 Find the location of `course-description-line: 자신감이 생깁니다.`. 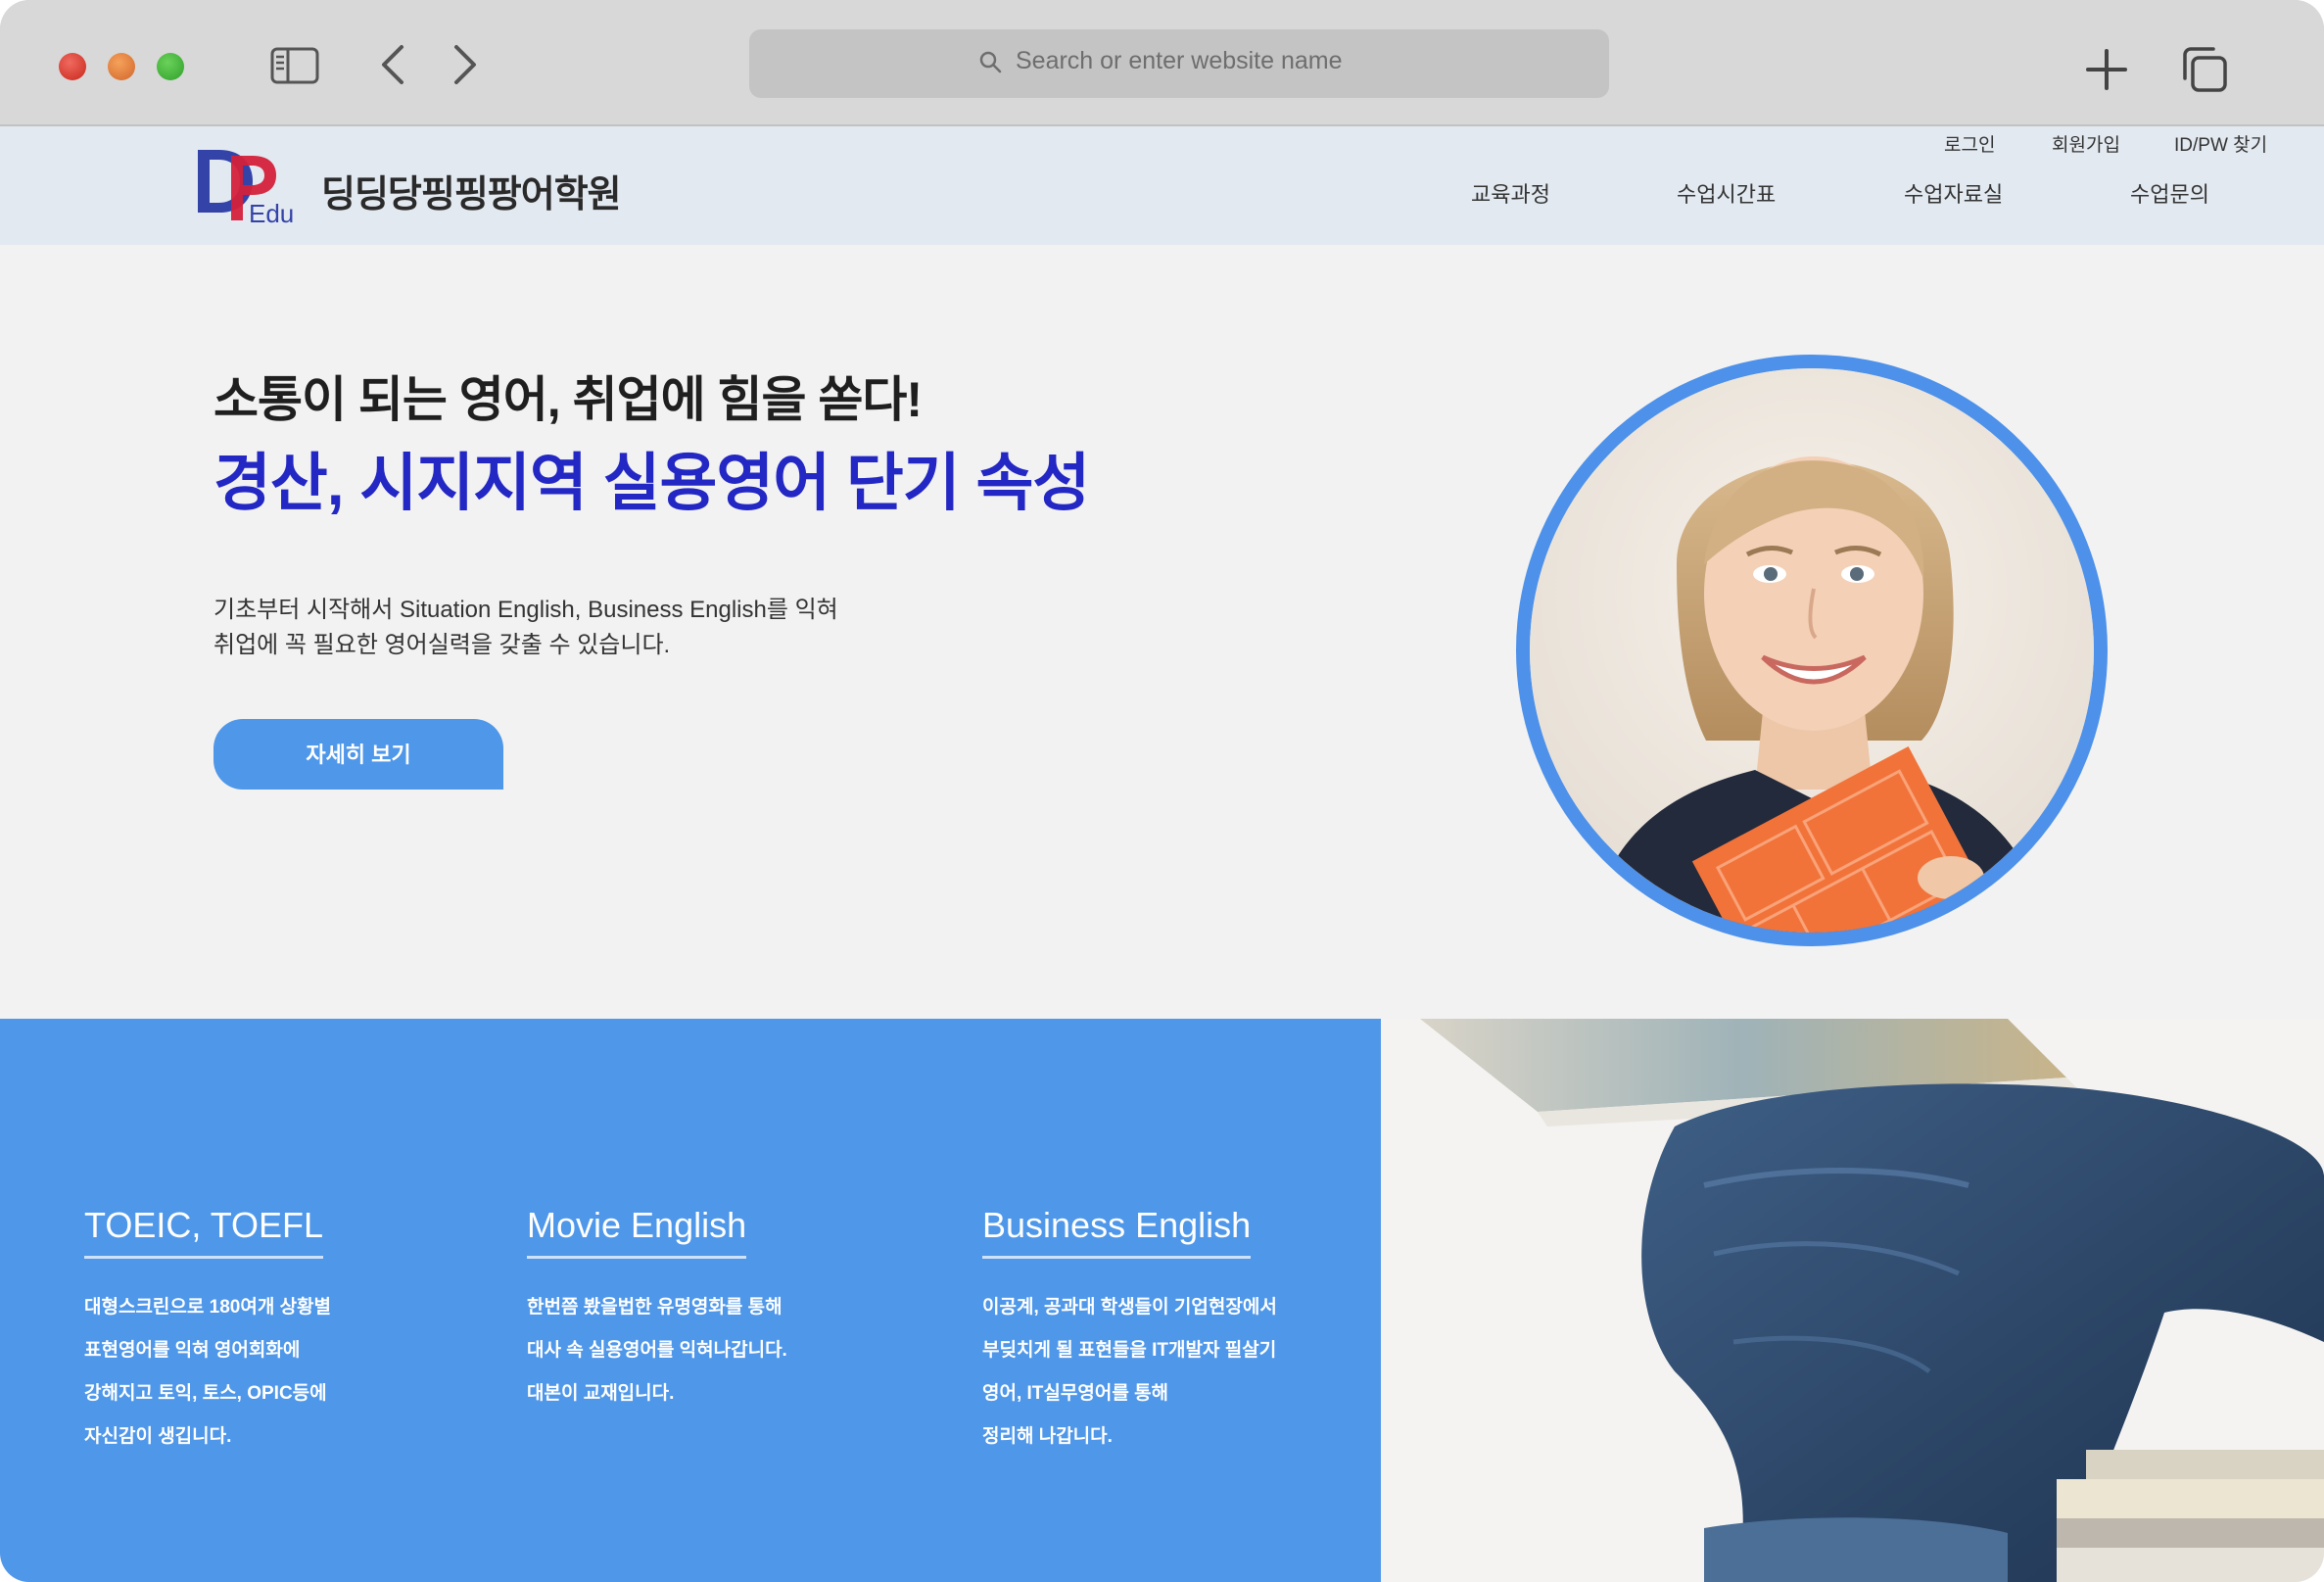

course-description-line: 자신감이 생깁니다. is located at coordinates (158, 1436).